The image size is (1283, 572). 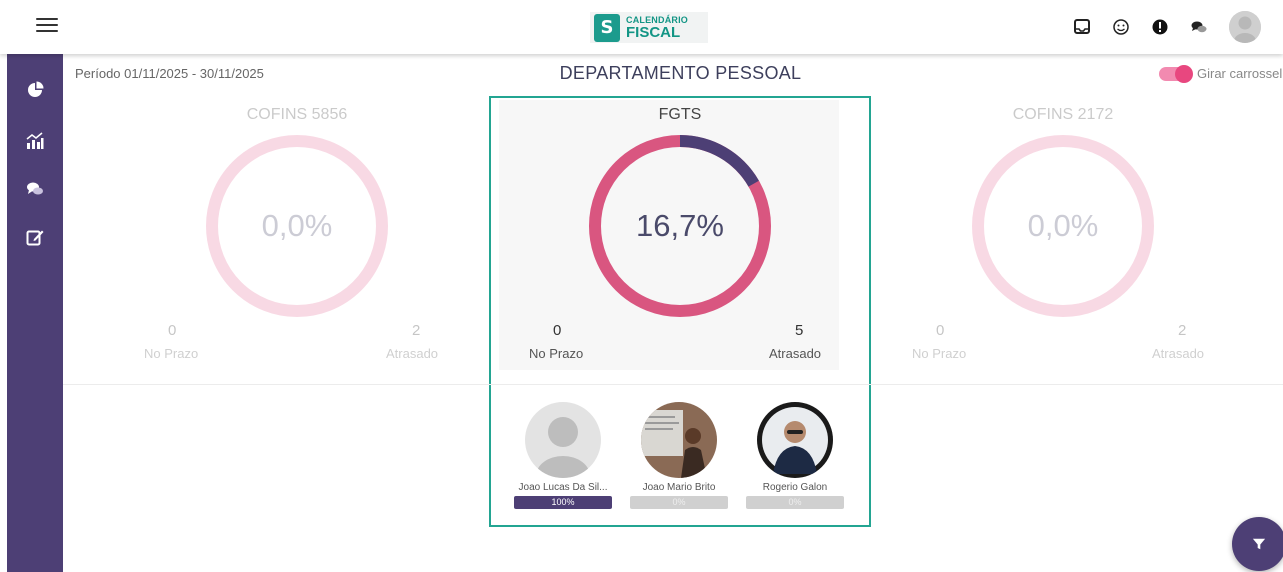 I want to click on chat-icon, so click(x=1199, y=27).